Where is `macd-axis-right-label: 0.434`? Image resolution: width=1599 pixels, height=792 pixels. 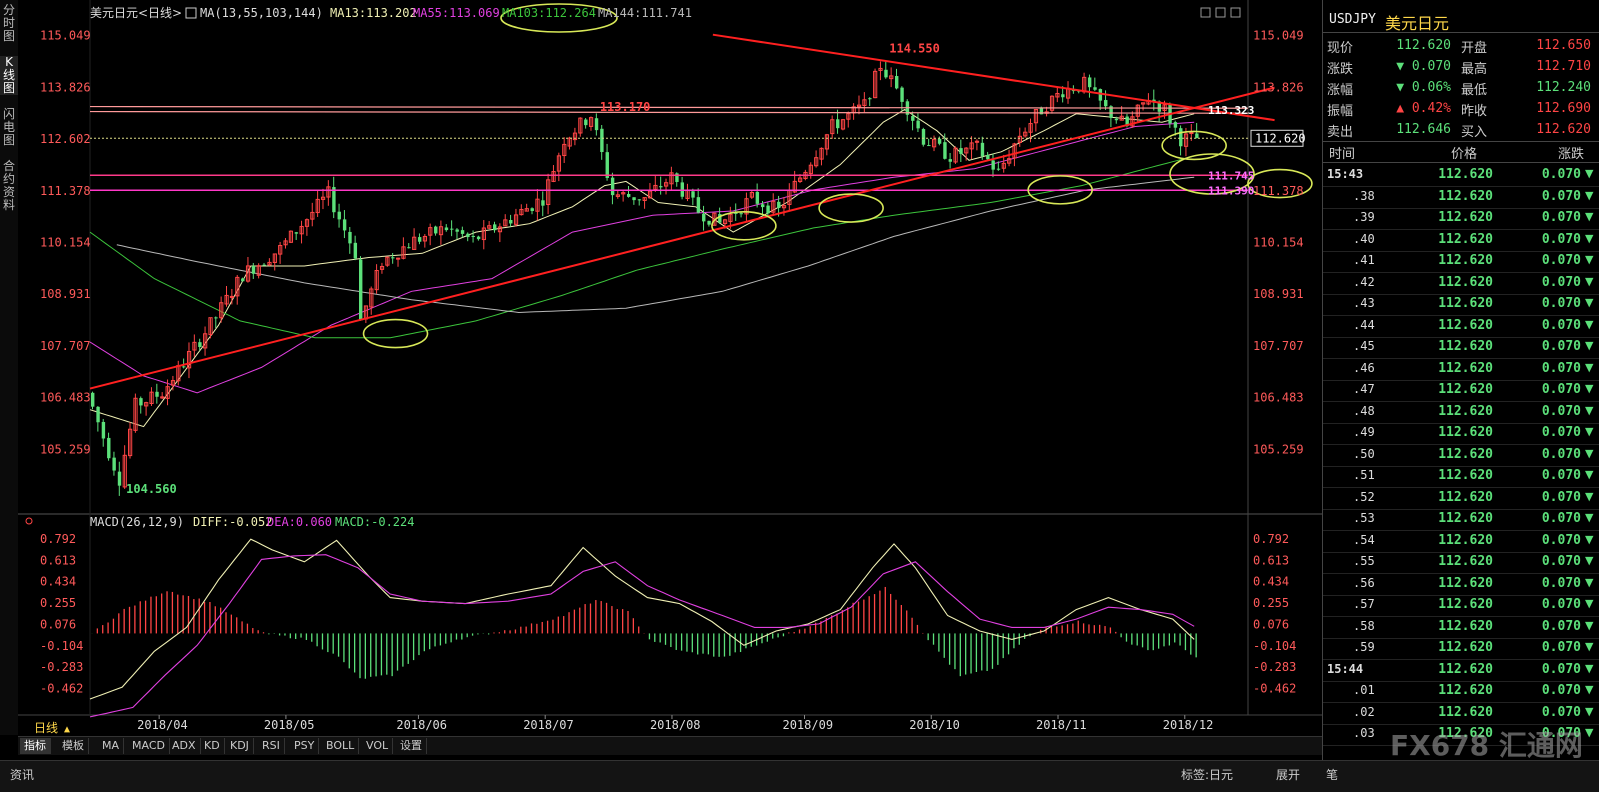
macd-axis-right-label: 0.434 is located at coordinates (1271, 582).